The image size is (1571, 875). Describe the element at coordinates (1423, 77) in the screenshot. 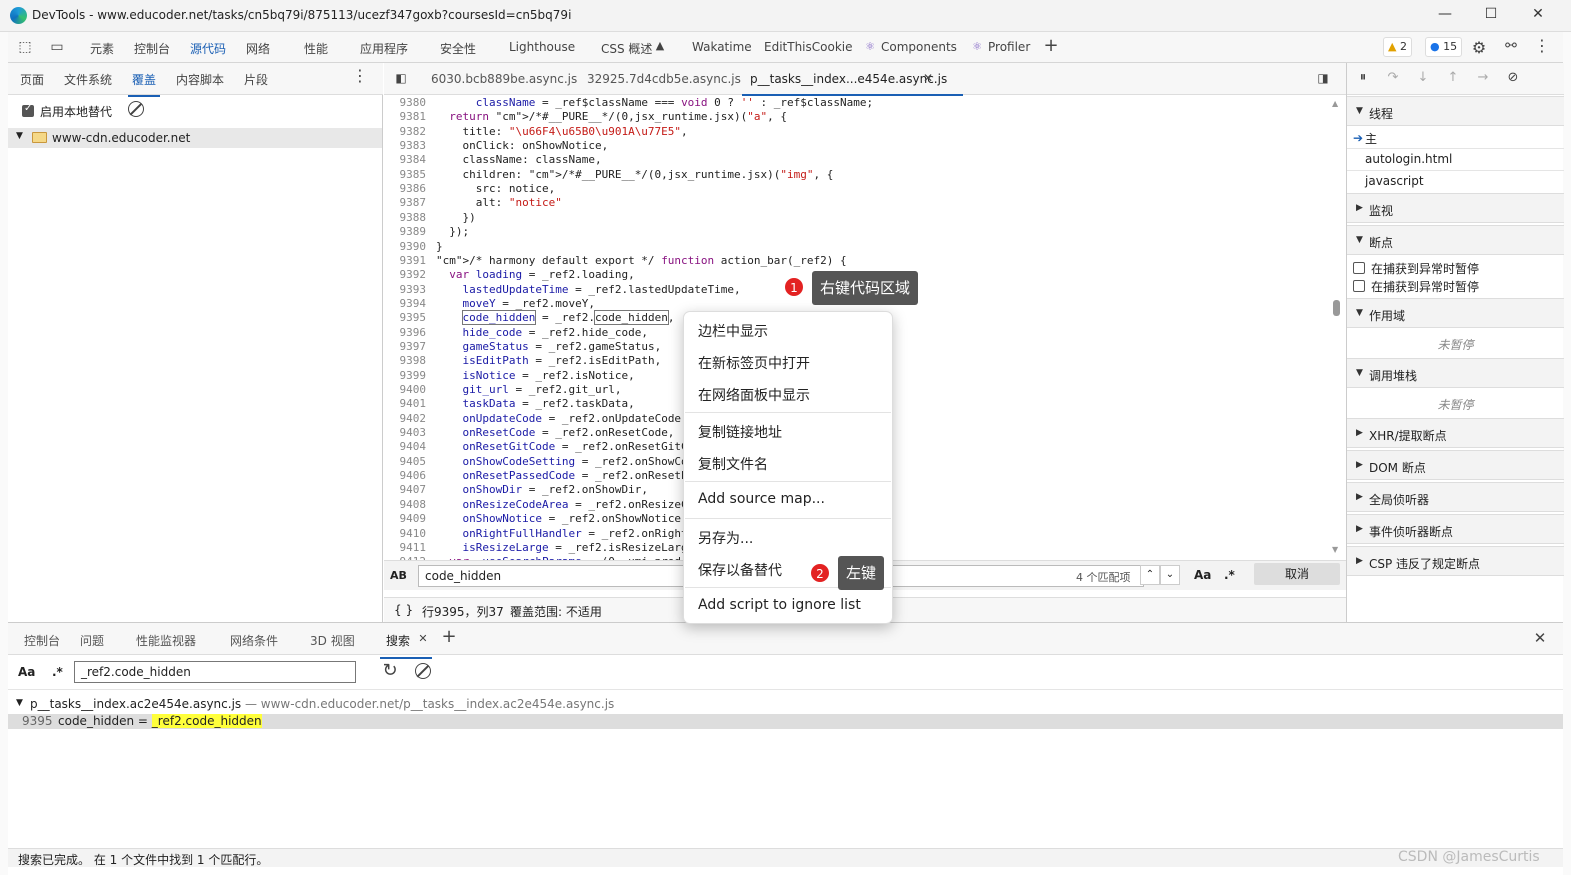

I see `step-into-icon: ↓` at that location.